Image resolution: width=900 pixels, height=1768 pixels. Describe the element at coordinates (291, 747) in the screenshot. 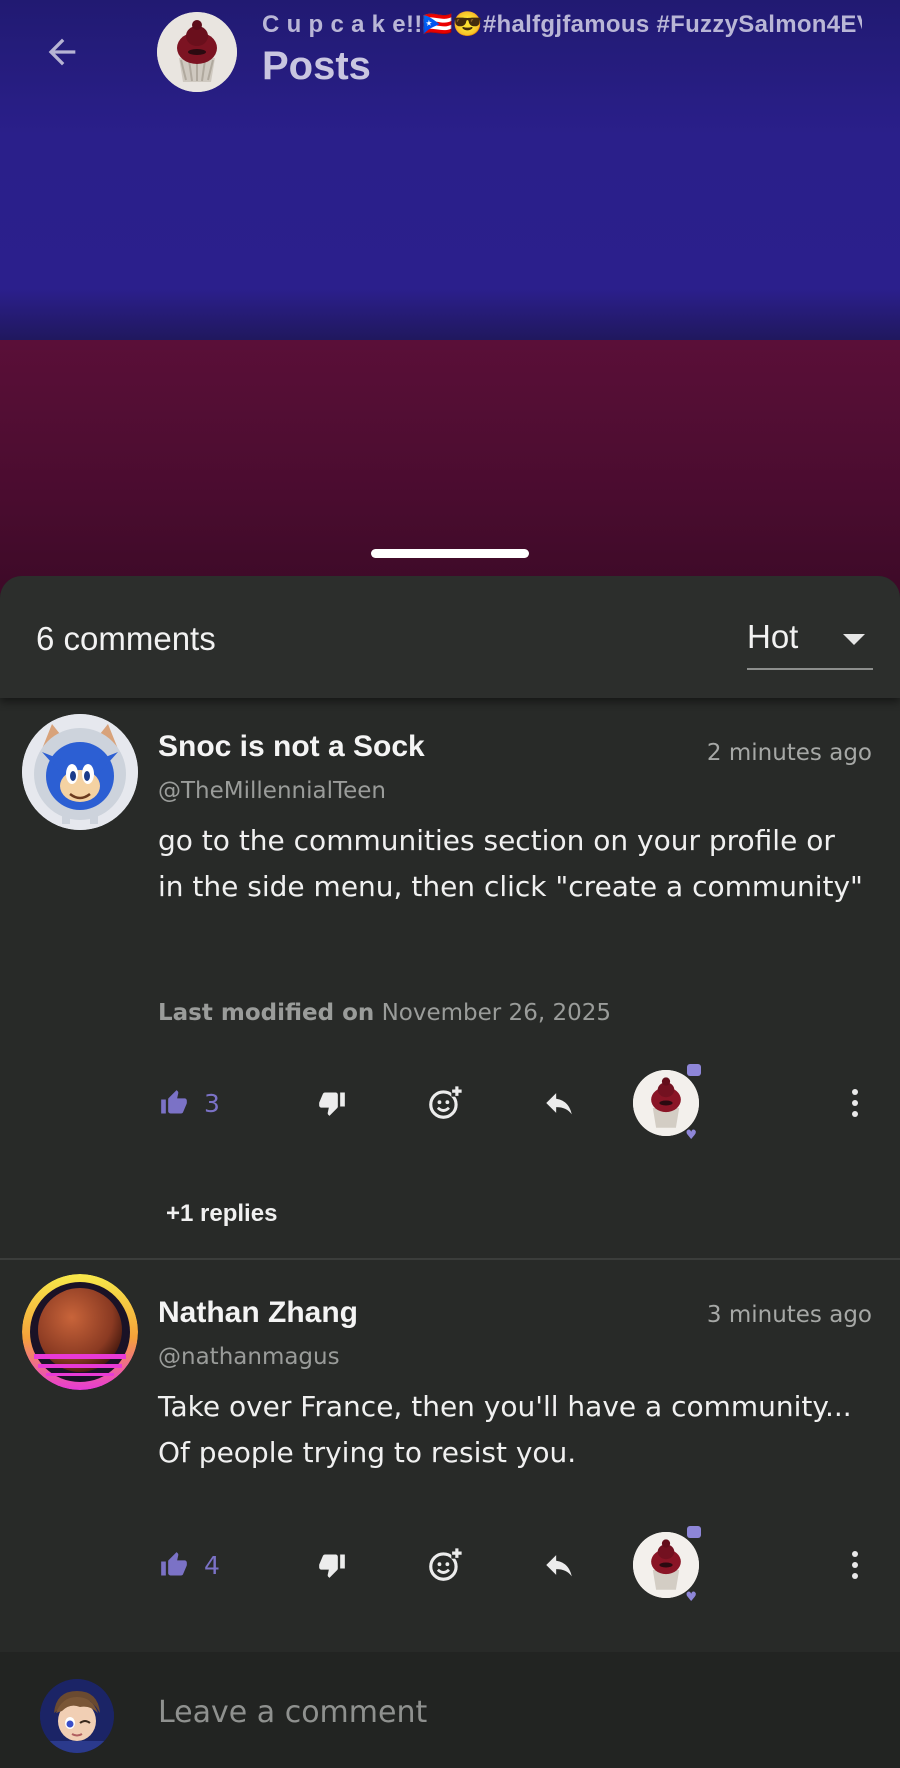

I see `comment-author: Snoc is not a Sock` at that location.